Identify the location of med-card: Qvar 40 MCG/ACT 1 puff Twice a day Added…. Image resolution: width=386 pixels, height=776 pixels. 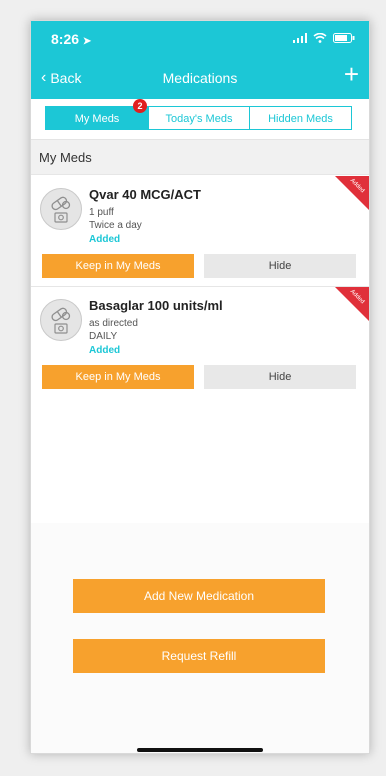
(200, 231).